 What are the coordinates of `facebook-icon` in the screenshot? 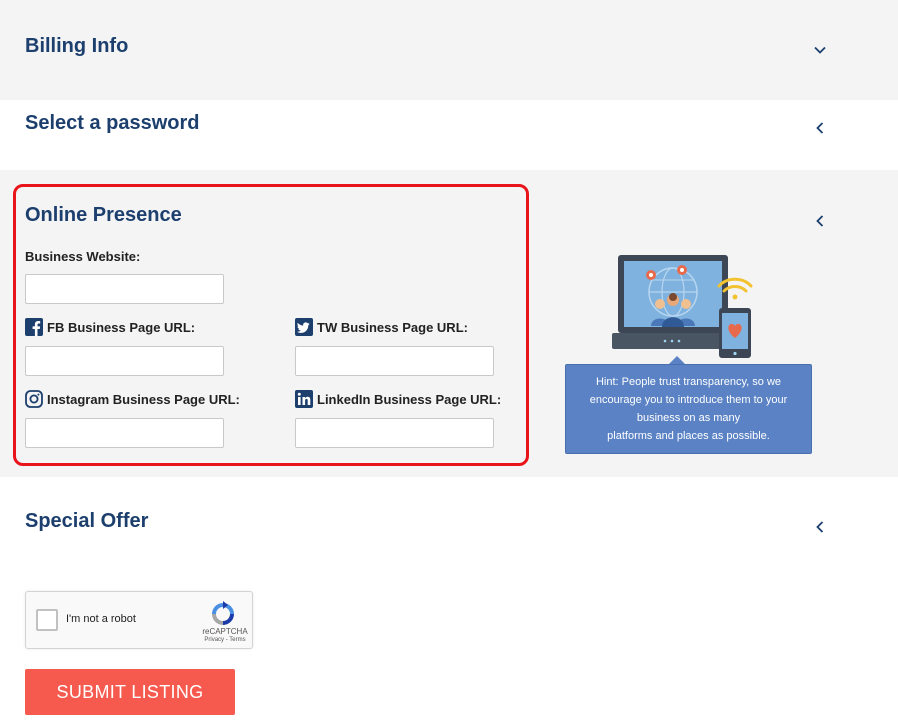 It's located at (34, 327).